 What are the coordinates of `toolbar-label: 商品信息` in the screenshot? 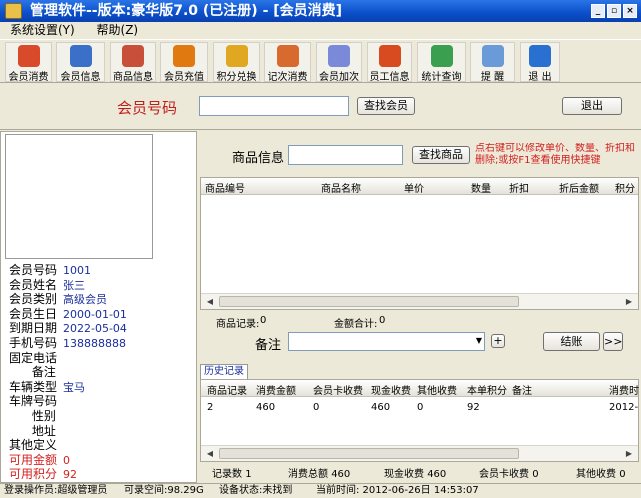 It's located at (133, 77).